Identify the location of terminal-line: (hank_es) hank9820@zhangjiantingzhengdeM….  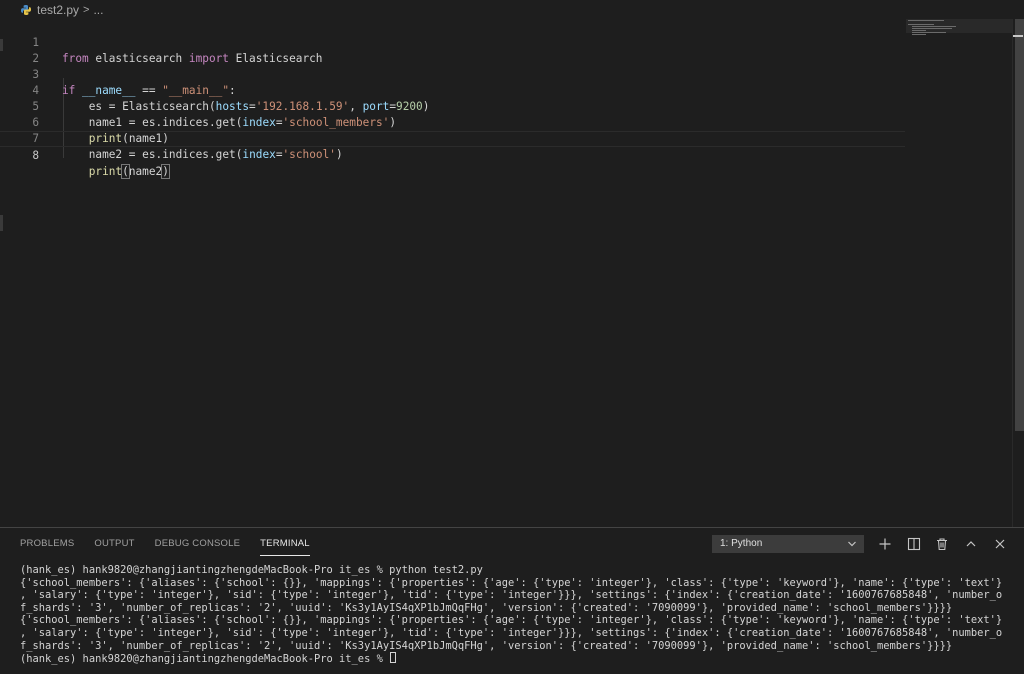
(251, 570).